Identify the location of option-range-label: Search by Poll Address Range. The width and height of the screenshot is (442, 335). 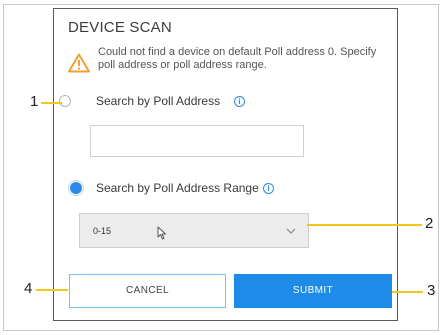
(177, 188).